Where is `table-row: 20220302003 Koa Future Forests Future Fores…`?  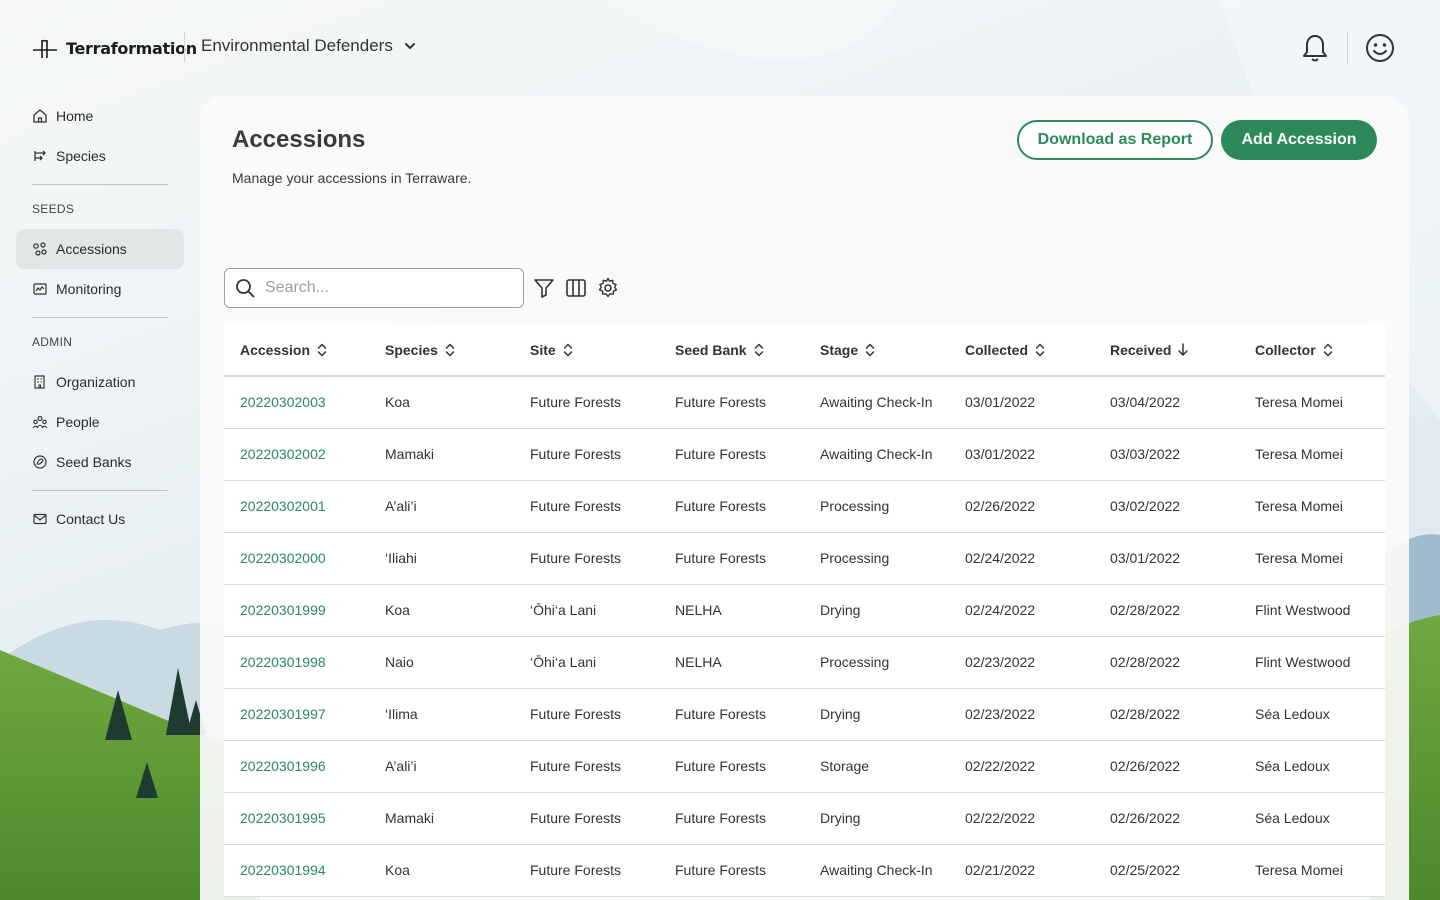
table-row: 20220302003 Koa Future Forests Future Fores… is located at coordinates (804, 402).